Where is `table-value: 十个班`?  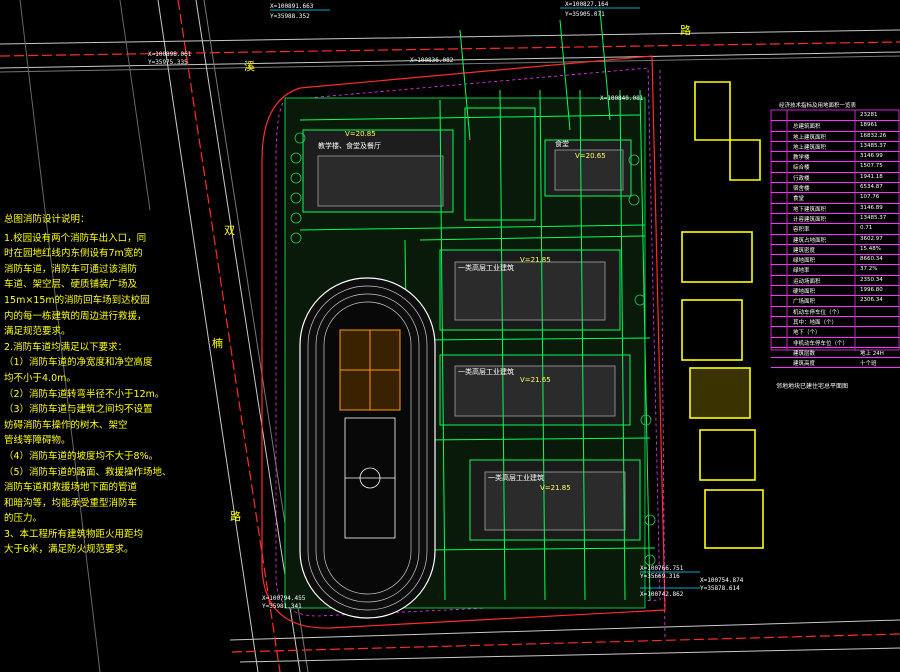
table-value: 十个班 is located at coordinates (868, 364).